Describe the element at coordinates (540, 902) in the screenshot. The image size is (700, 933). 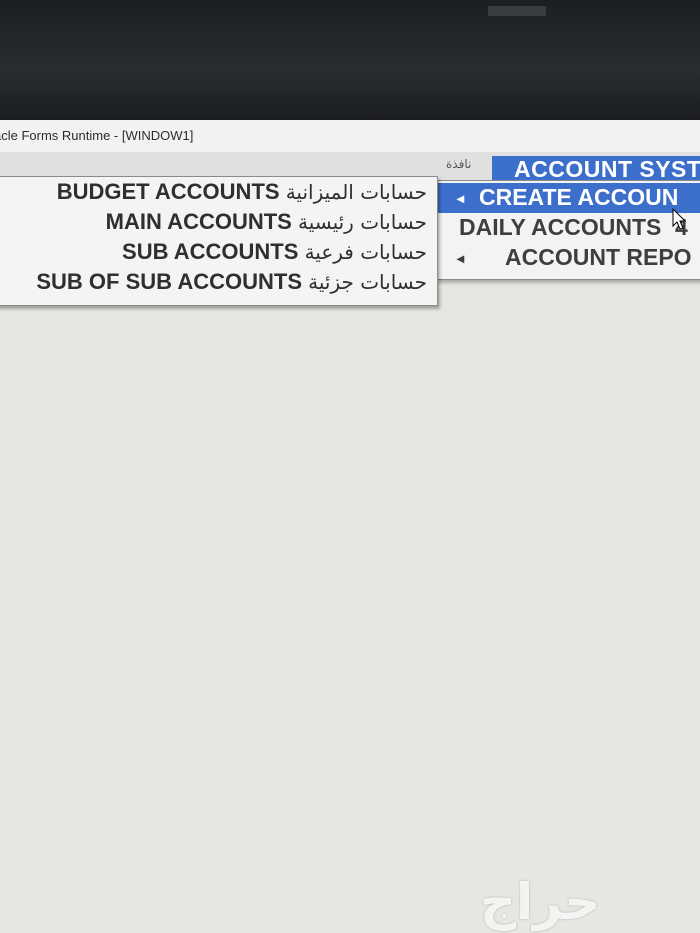
I see `haraj-watermark: حراج` at that location.